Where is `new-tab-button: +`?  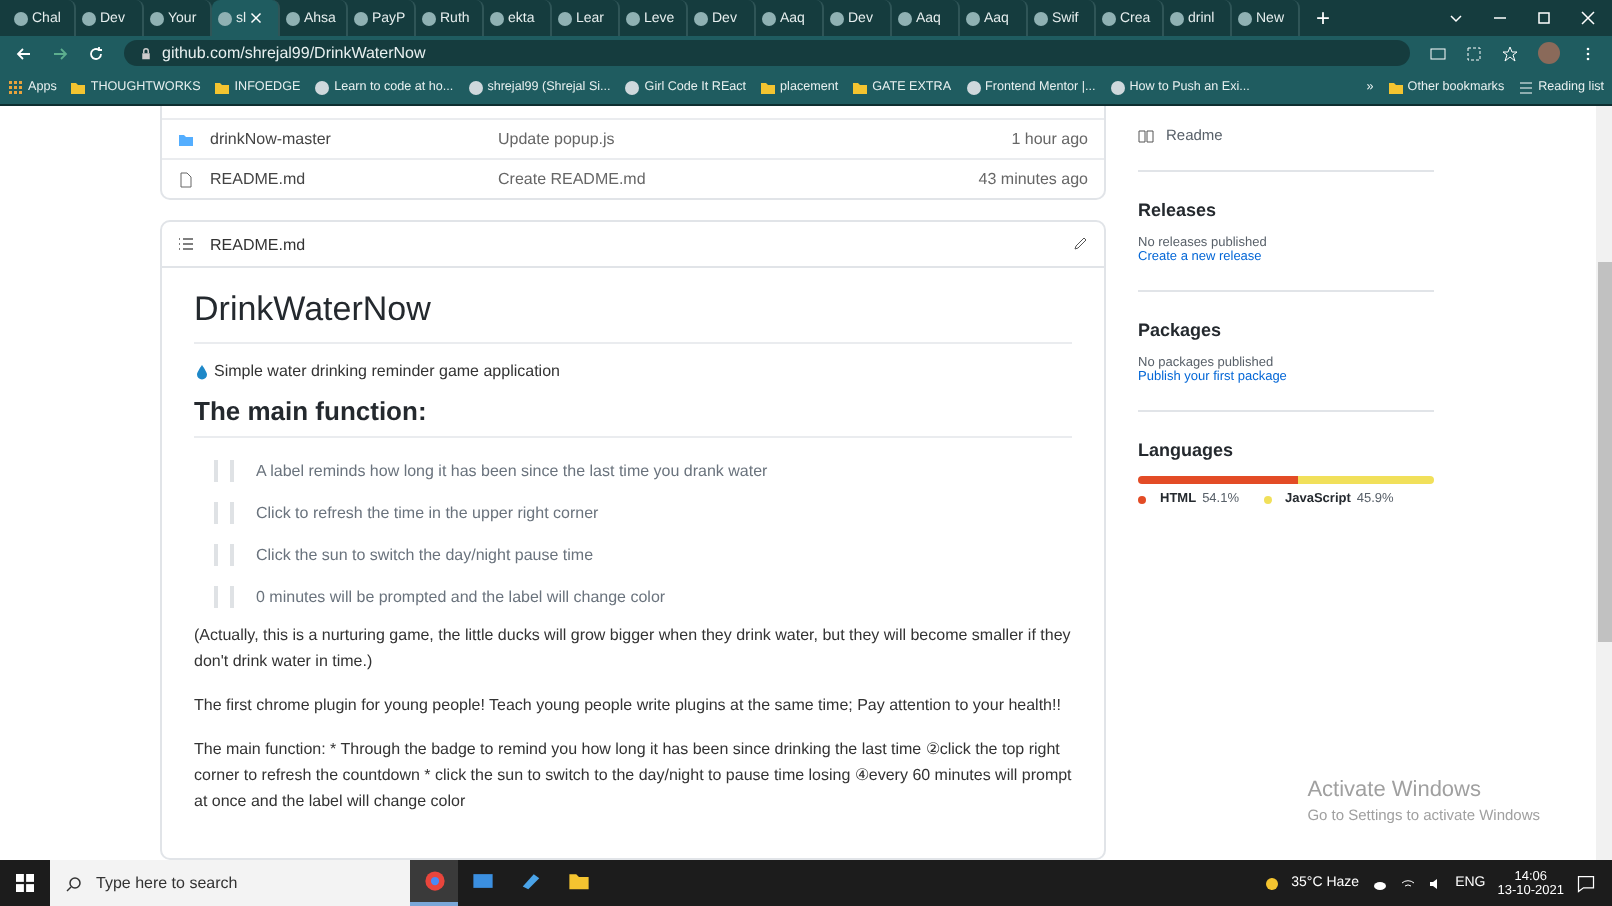
new-tab-button: + is located at coordinates (1323, 18).